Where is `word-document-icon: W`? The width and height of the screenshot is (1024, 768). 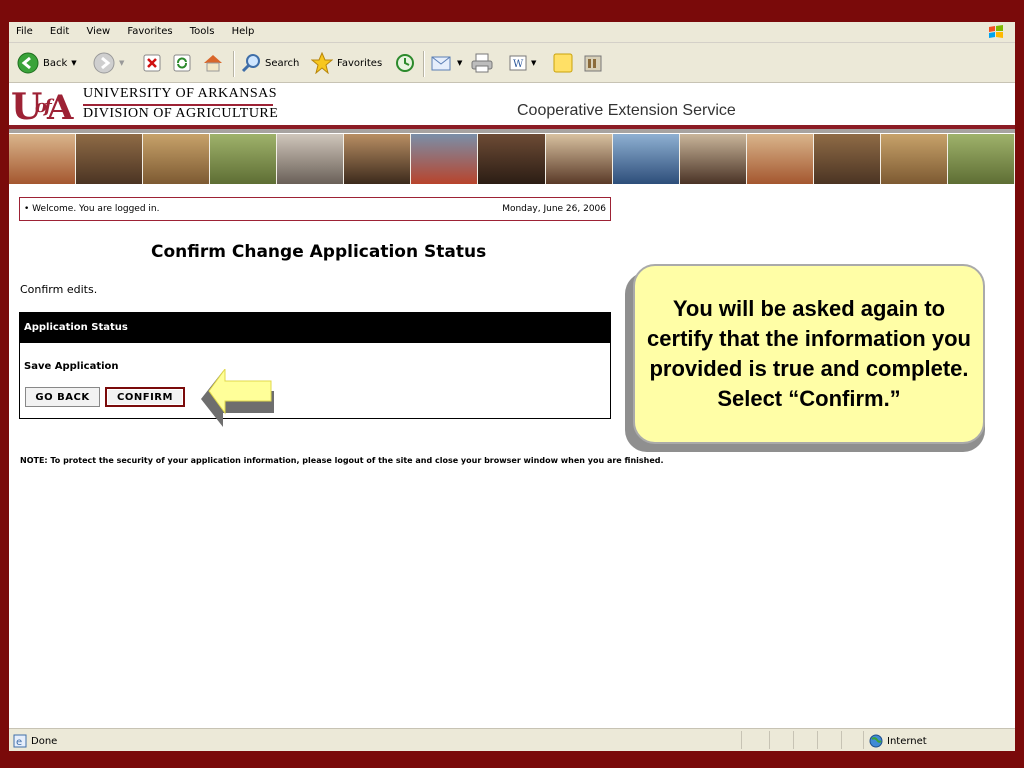 word-document-icon: W is located at coordinates (518, 63).